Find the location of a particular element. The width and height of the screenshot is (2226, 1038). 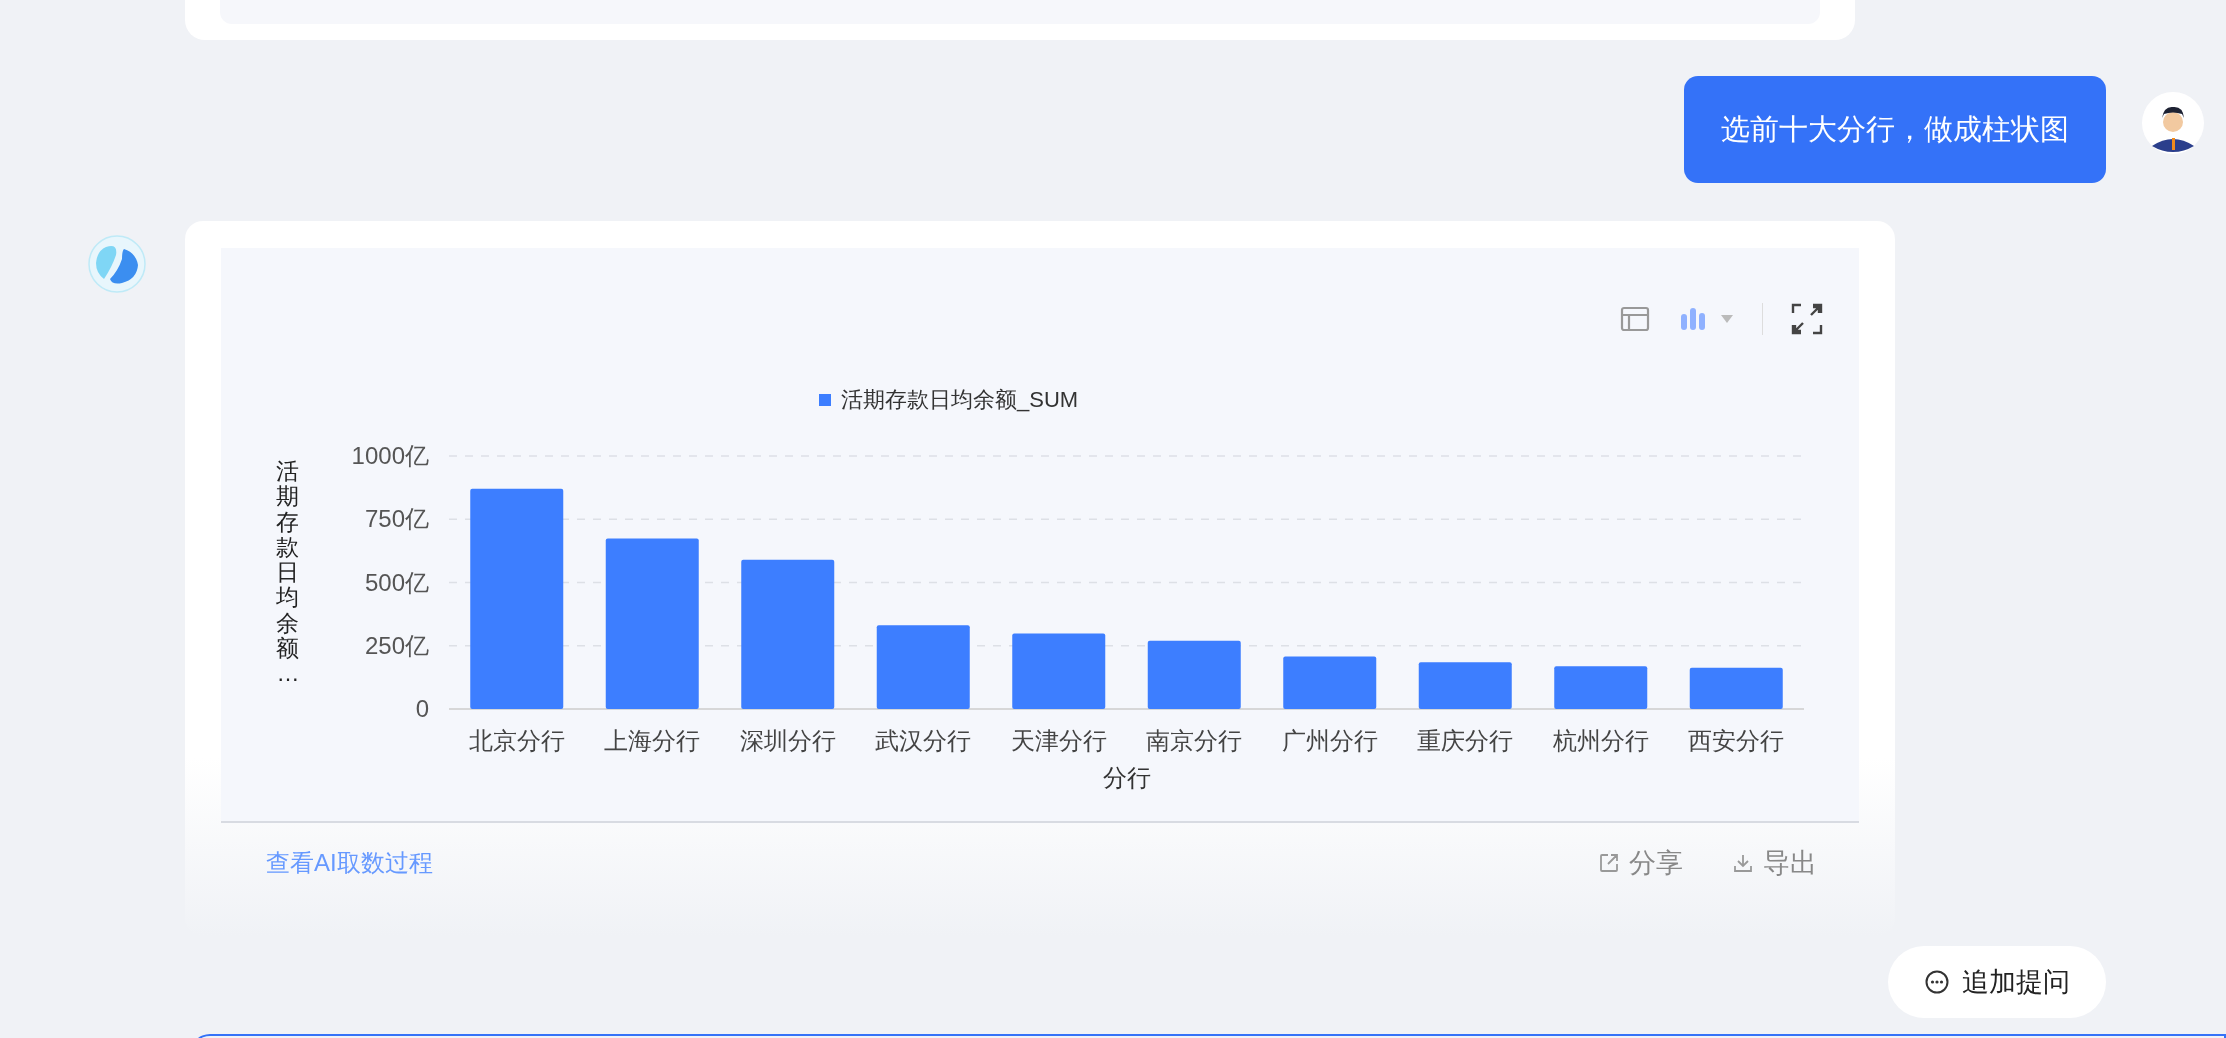

y-tick-label: 500亿 is located at coordinates (396, 582).